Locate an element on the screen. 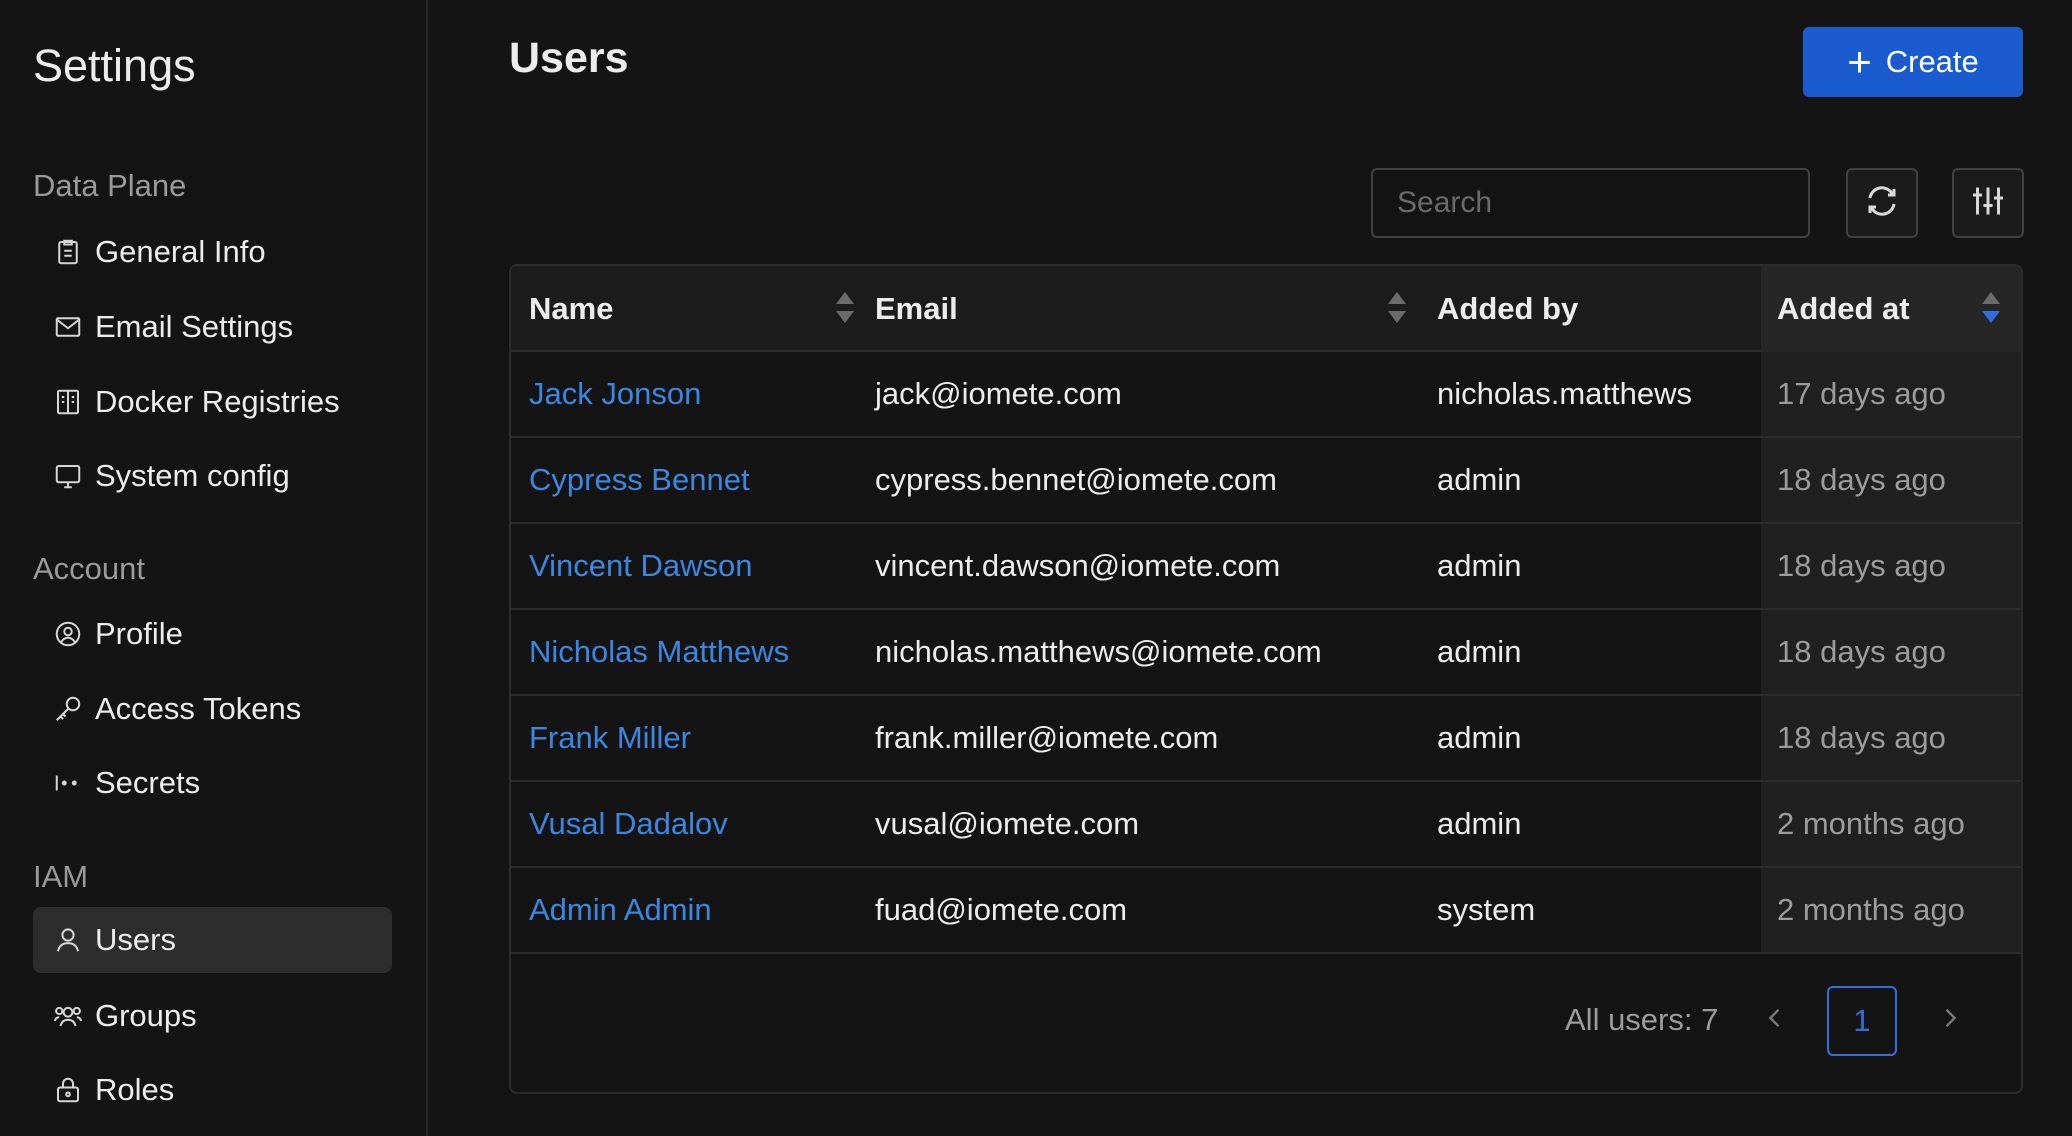 The image size is (2072, 1136). user-icon is located at coordinates (68, 940).